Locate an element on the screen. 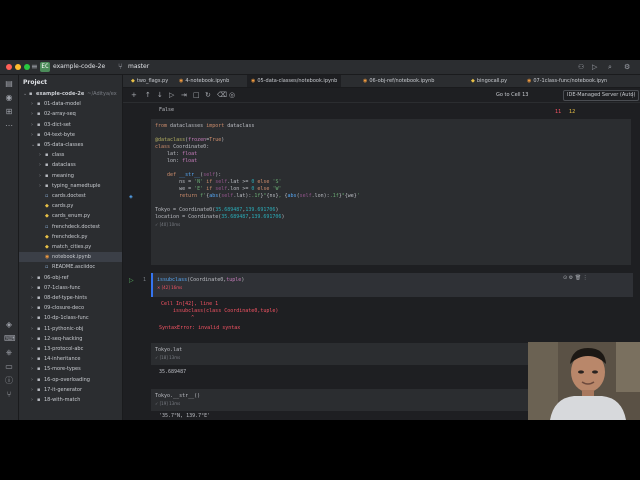  tab-07-1class-func-notebook-ipyn: ◉ 07-1class-func/notebook.ipyn is located at coordinates (567, 81).